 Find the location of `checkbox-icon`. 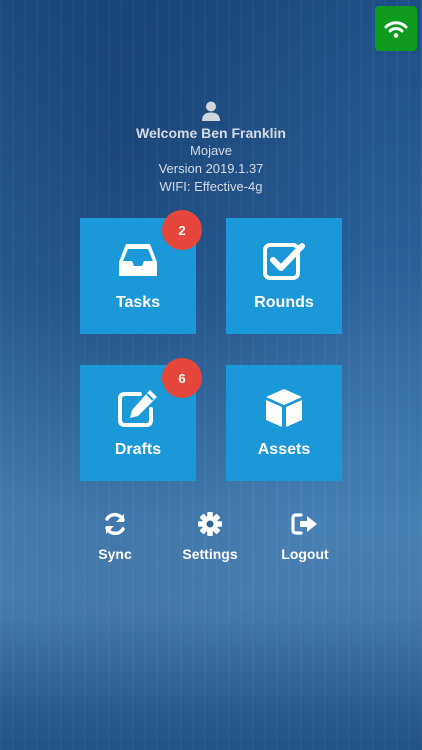

checkbox-icon is located at coordinates (284, 261).